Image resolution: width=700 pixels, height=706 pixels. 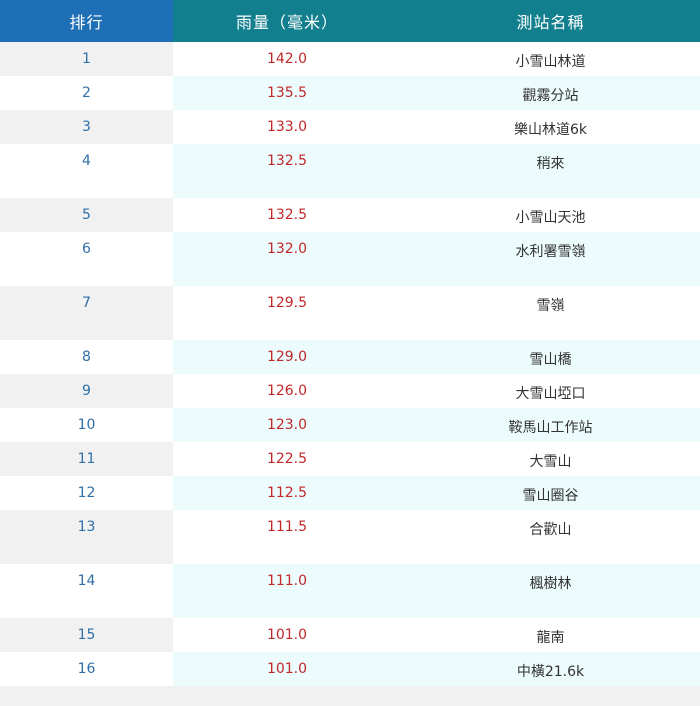 I want to click on station-cell: 小雪山天池, so click(x=550, y=215).